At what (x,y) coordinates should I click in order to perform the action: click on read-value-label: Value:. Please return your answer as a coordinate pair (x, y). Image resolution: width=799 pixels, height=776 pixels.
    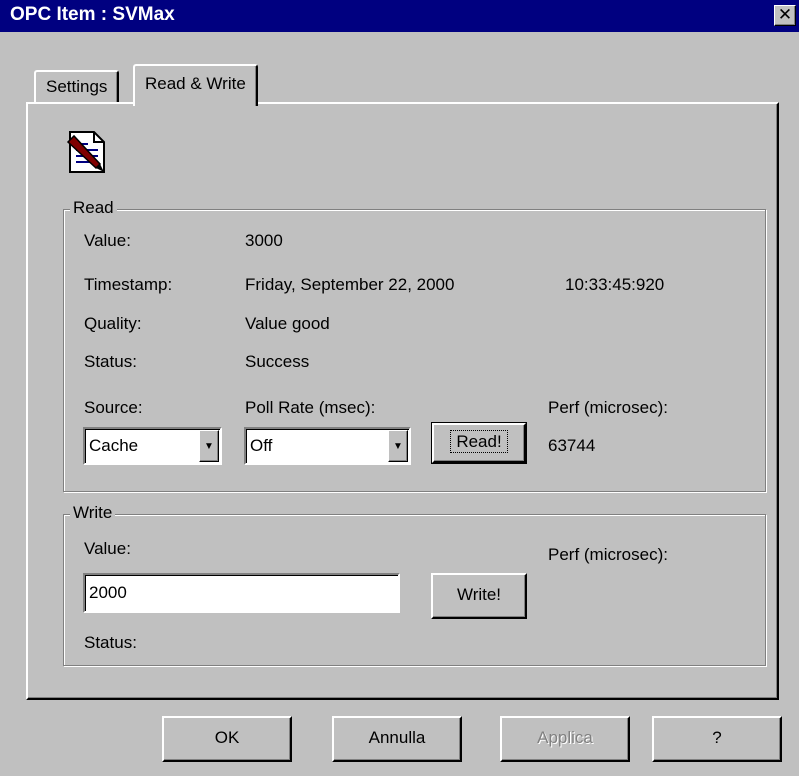
    Looking at the image, I should click on (107, 240).